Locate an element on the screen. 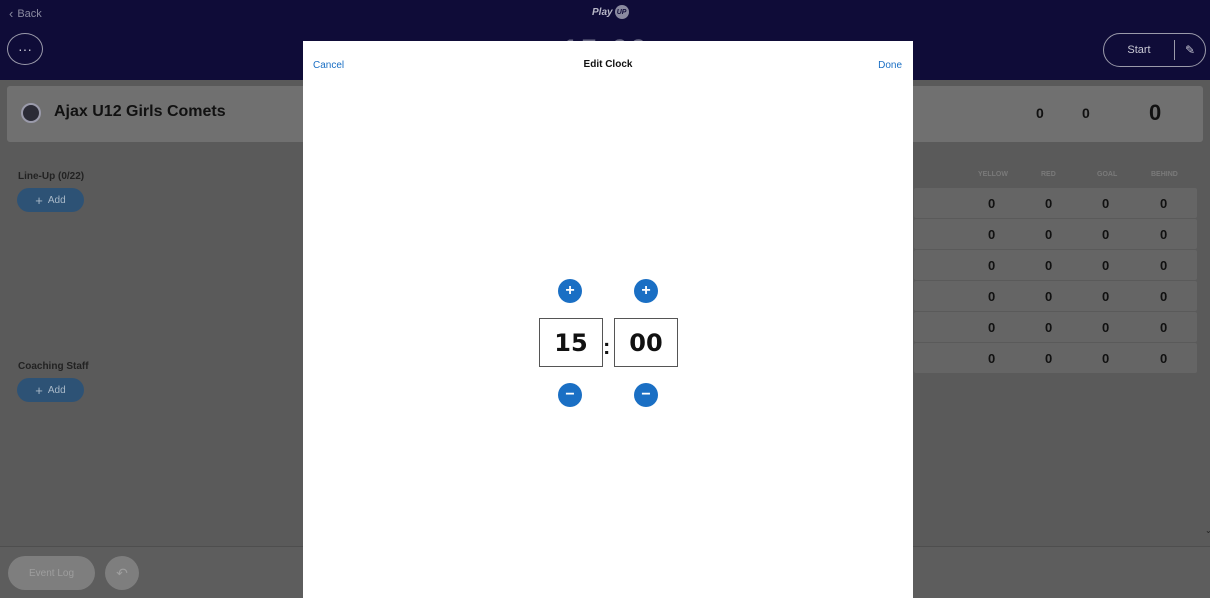  done-button: Done is located at coordinates (890, 65).